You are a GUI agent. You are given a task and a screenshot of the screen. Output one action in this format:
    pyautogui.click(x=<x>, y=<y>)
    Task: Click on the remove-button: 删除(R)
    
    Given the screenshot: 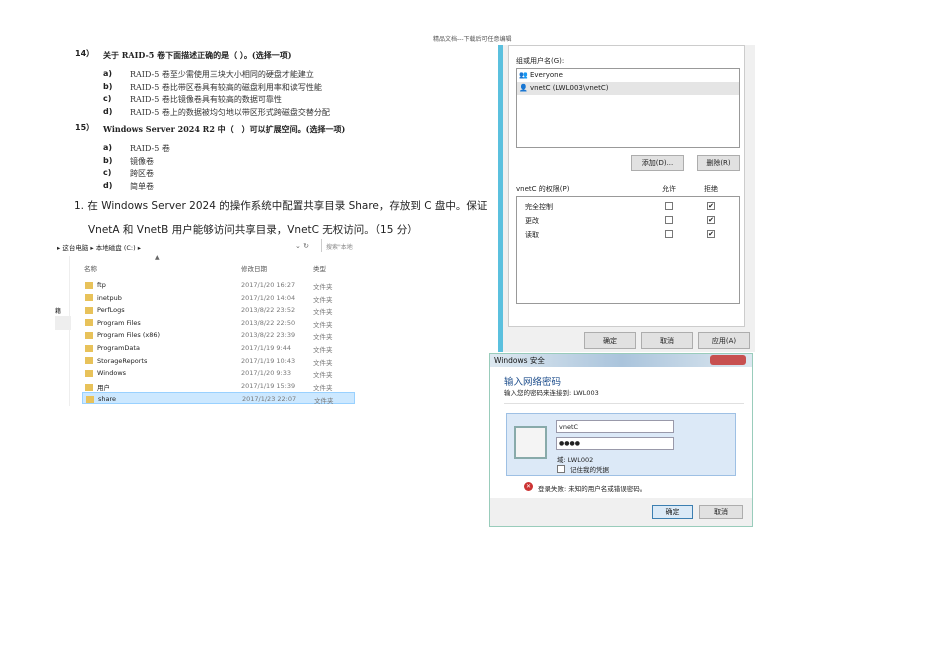 What is the action you would take?
    pyautogui.click(x=718, y=163)
    